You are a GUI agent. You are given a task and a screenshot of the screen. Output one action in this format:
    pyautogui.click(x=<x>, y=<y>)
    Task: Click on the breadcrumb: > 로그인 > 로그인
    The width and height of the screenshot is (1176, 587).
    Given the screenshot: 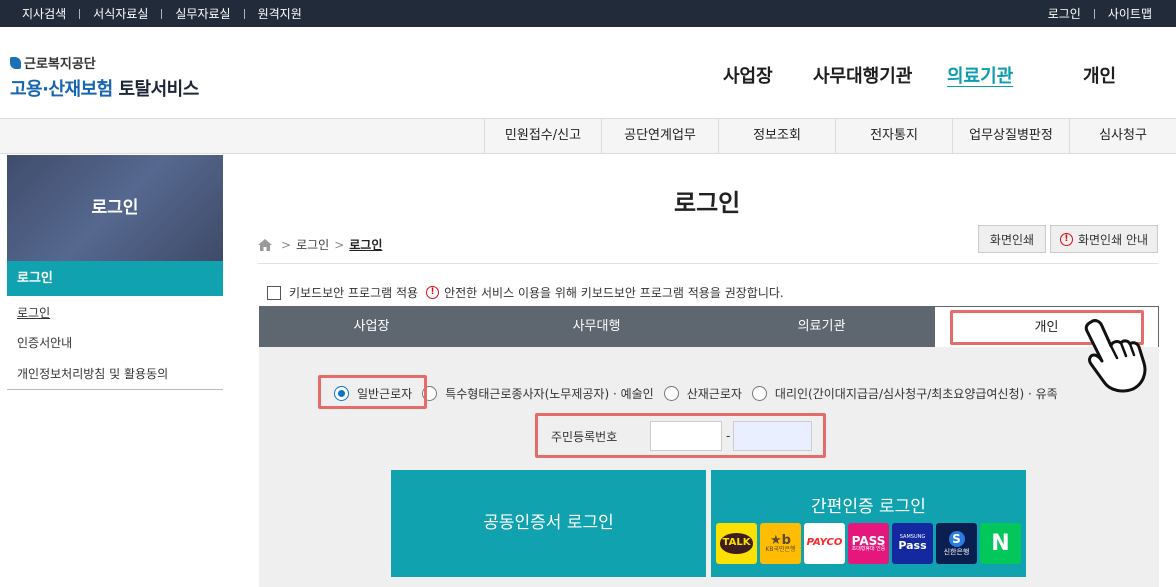 What is the action you would take?
    pyautogui.click(x=320, y=244)
    